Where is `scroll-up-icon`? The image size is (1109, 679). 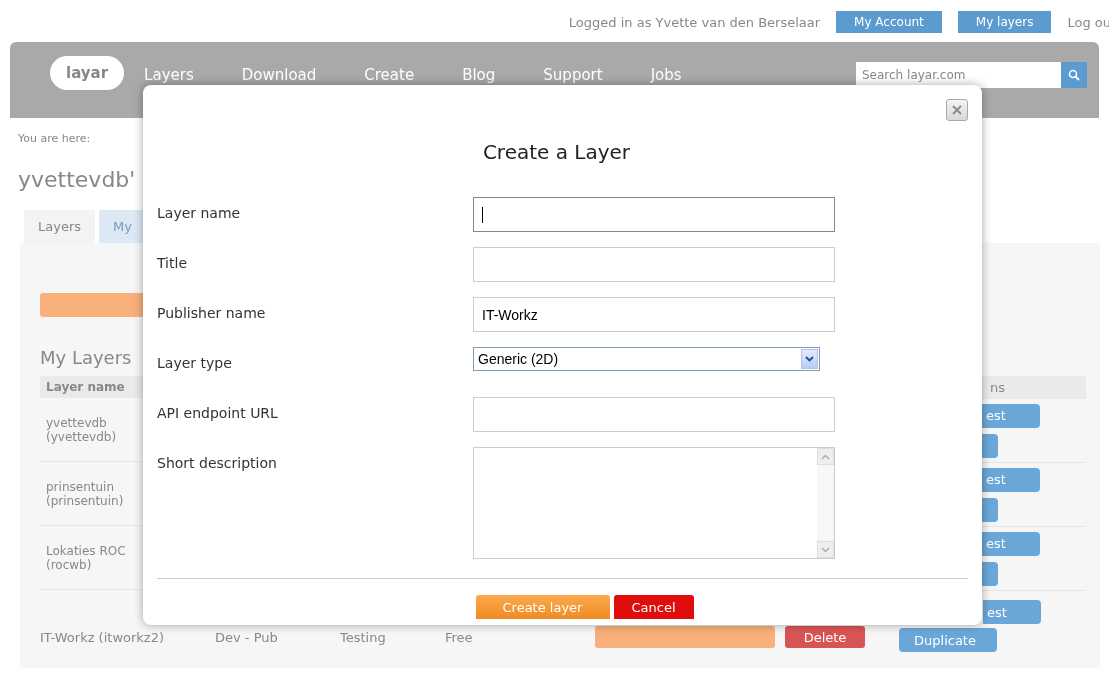 scroll-up-icon is located at coordinates (825, 456).